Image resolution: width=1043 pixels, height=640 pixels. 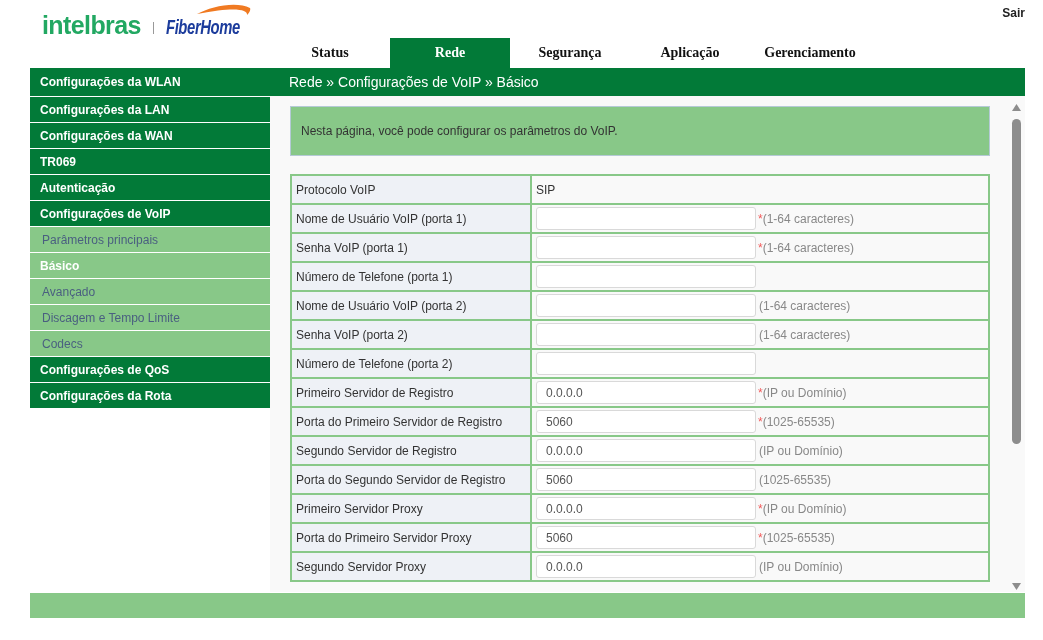 I want to click on field-label: Primeiro Servidor Proxy, so click(x=411, y=508).